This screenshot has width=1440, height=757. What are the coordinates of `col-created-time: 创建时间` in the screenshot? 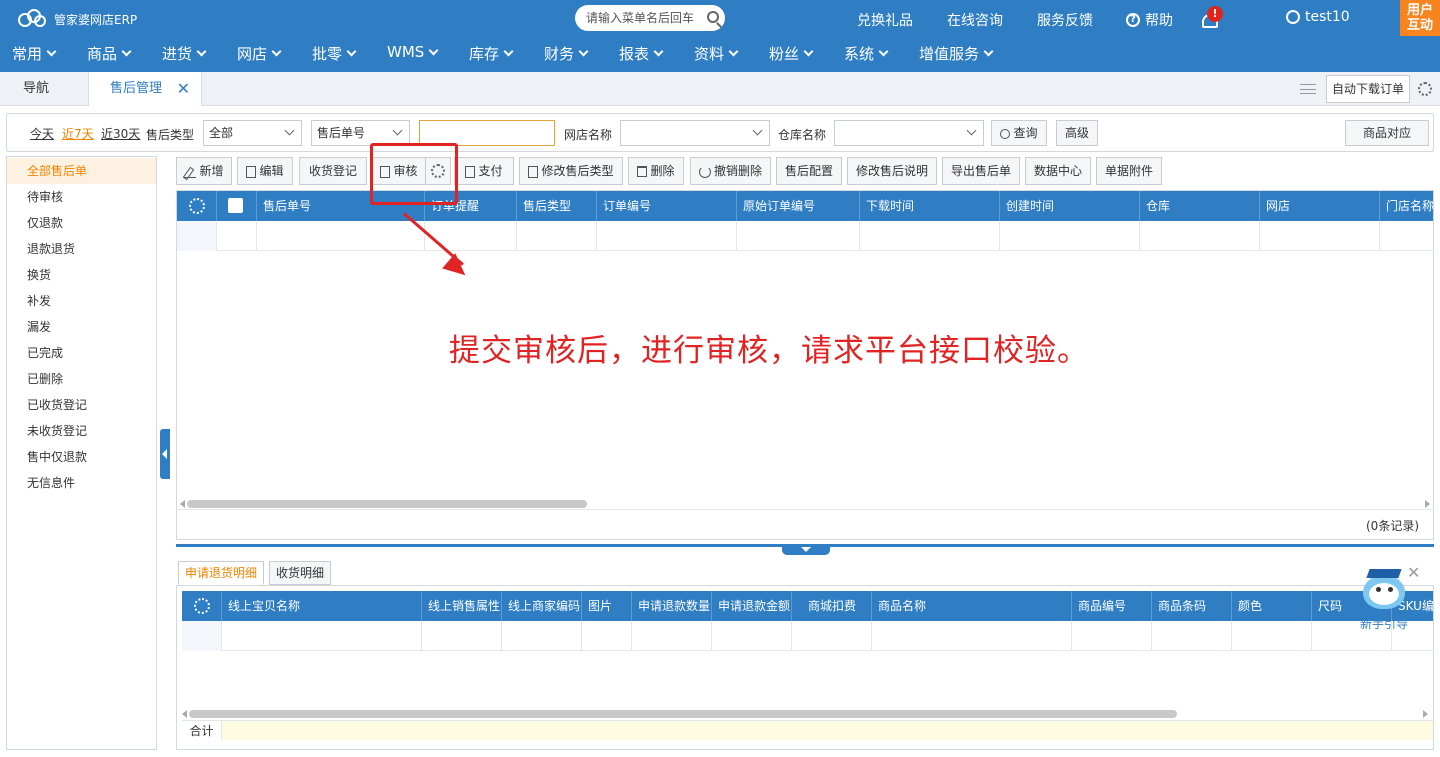 It's located at (1070, 206).